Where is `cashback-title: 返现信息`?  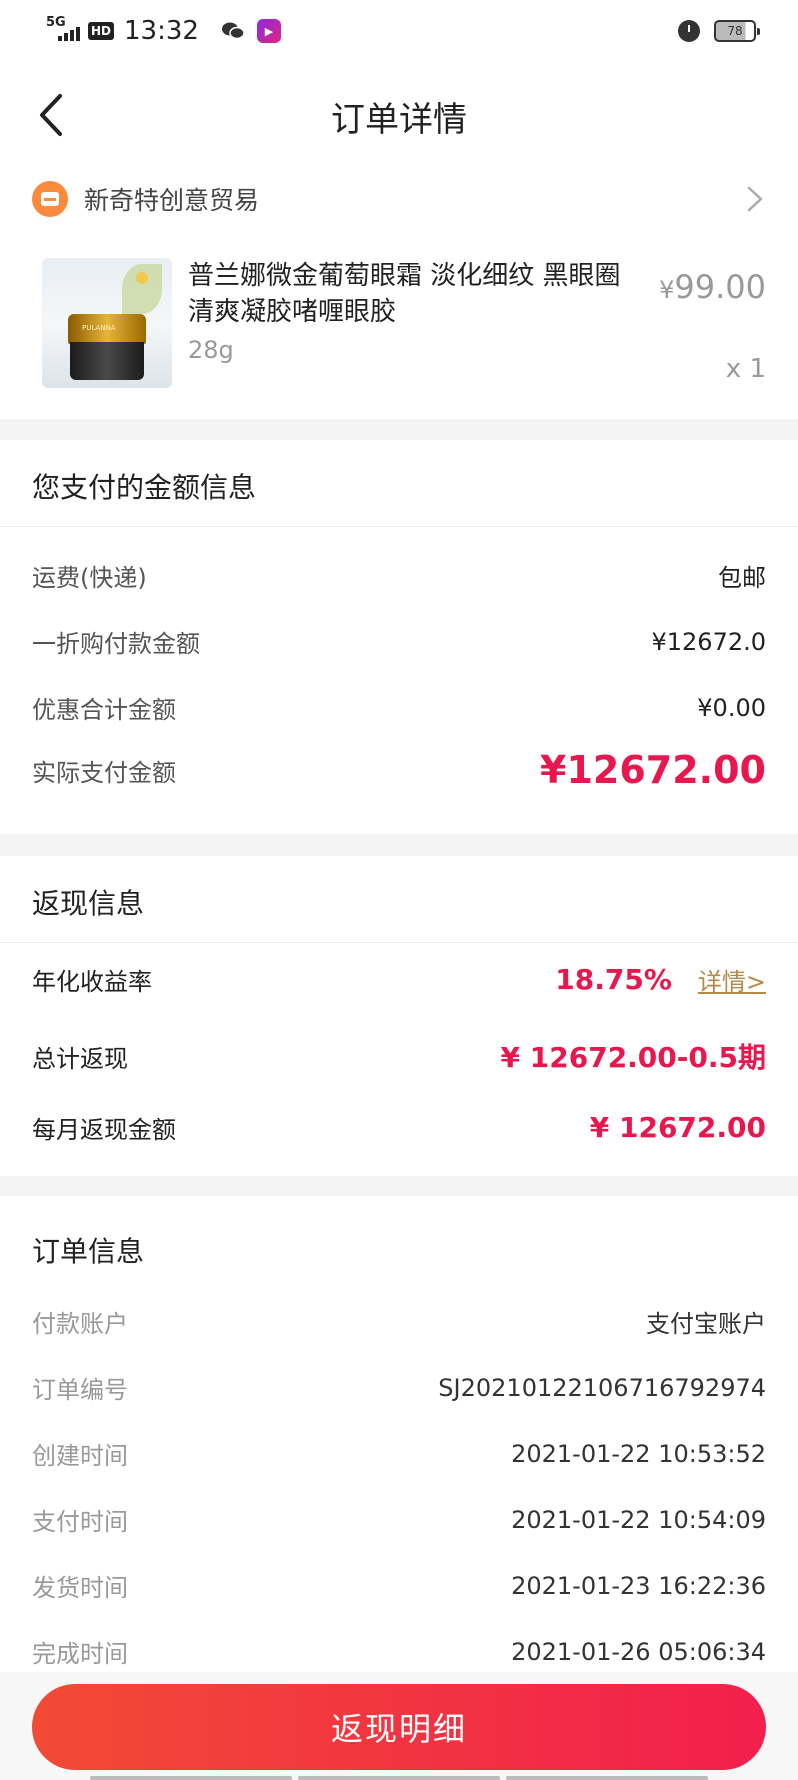
cashback-title: 返现信息 is located at coordinates (88, 903).